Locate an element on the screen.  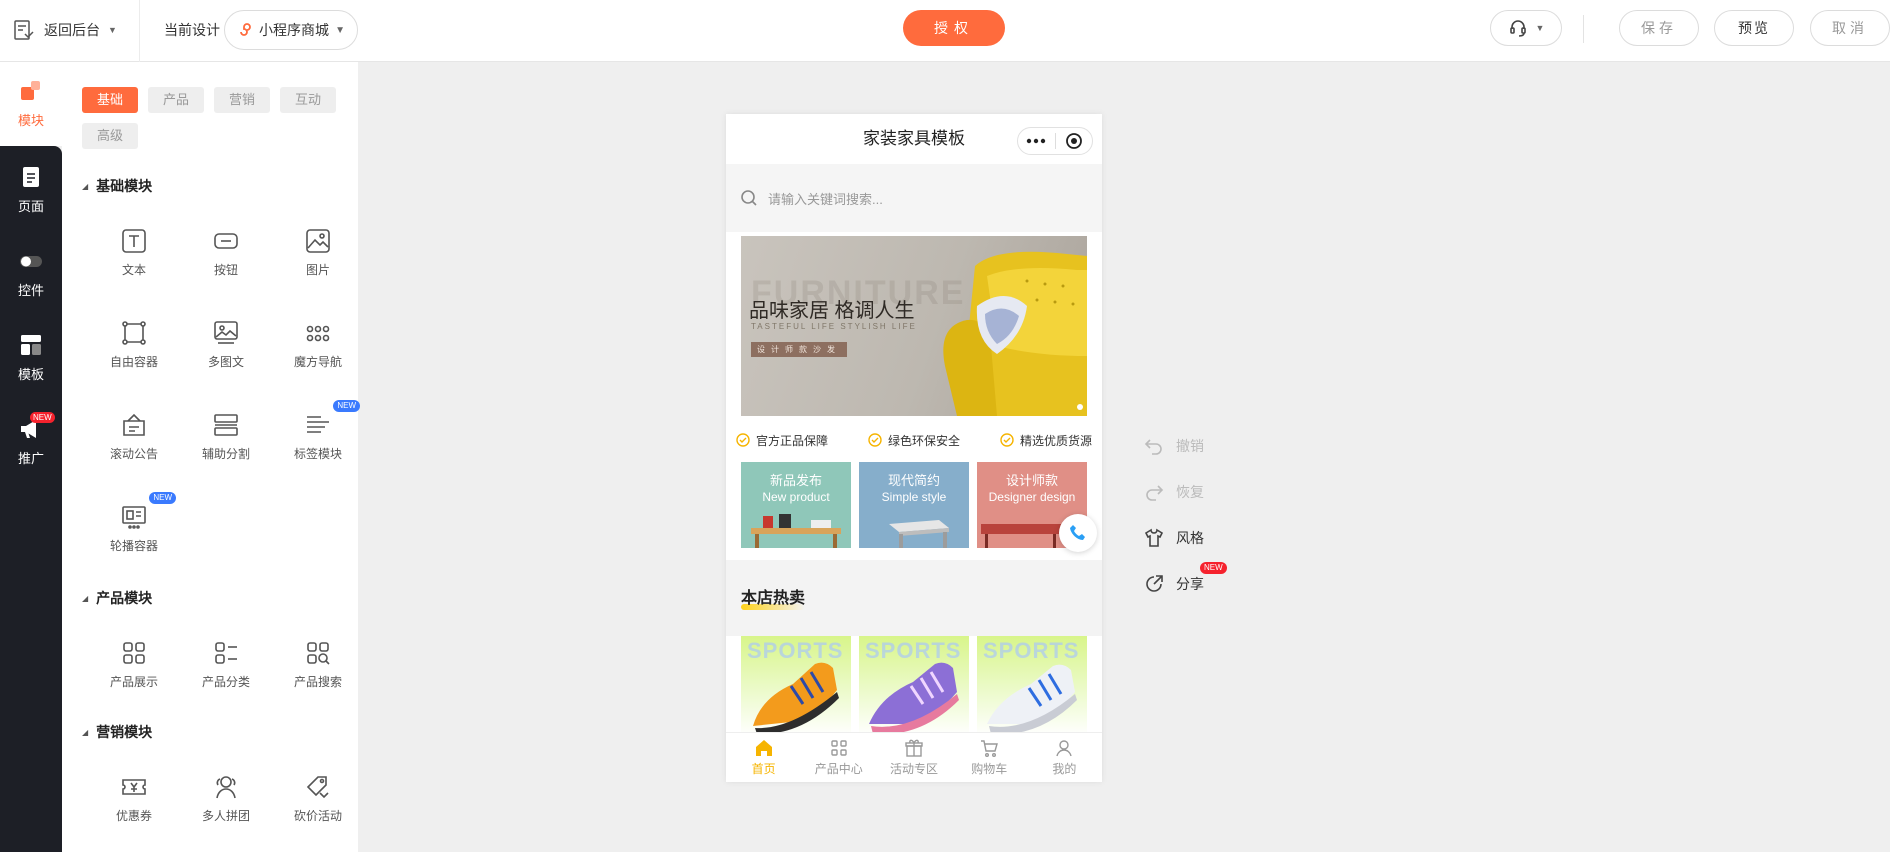
cabinet-image is located at coordinates (796, 531).